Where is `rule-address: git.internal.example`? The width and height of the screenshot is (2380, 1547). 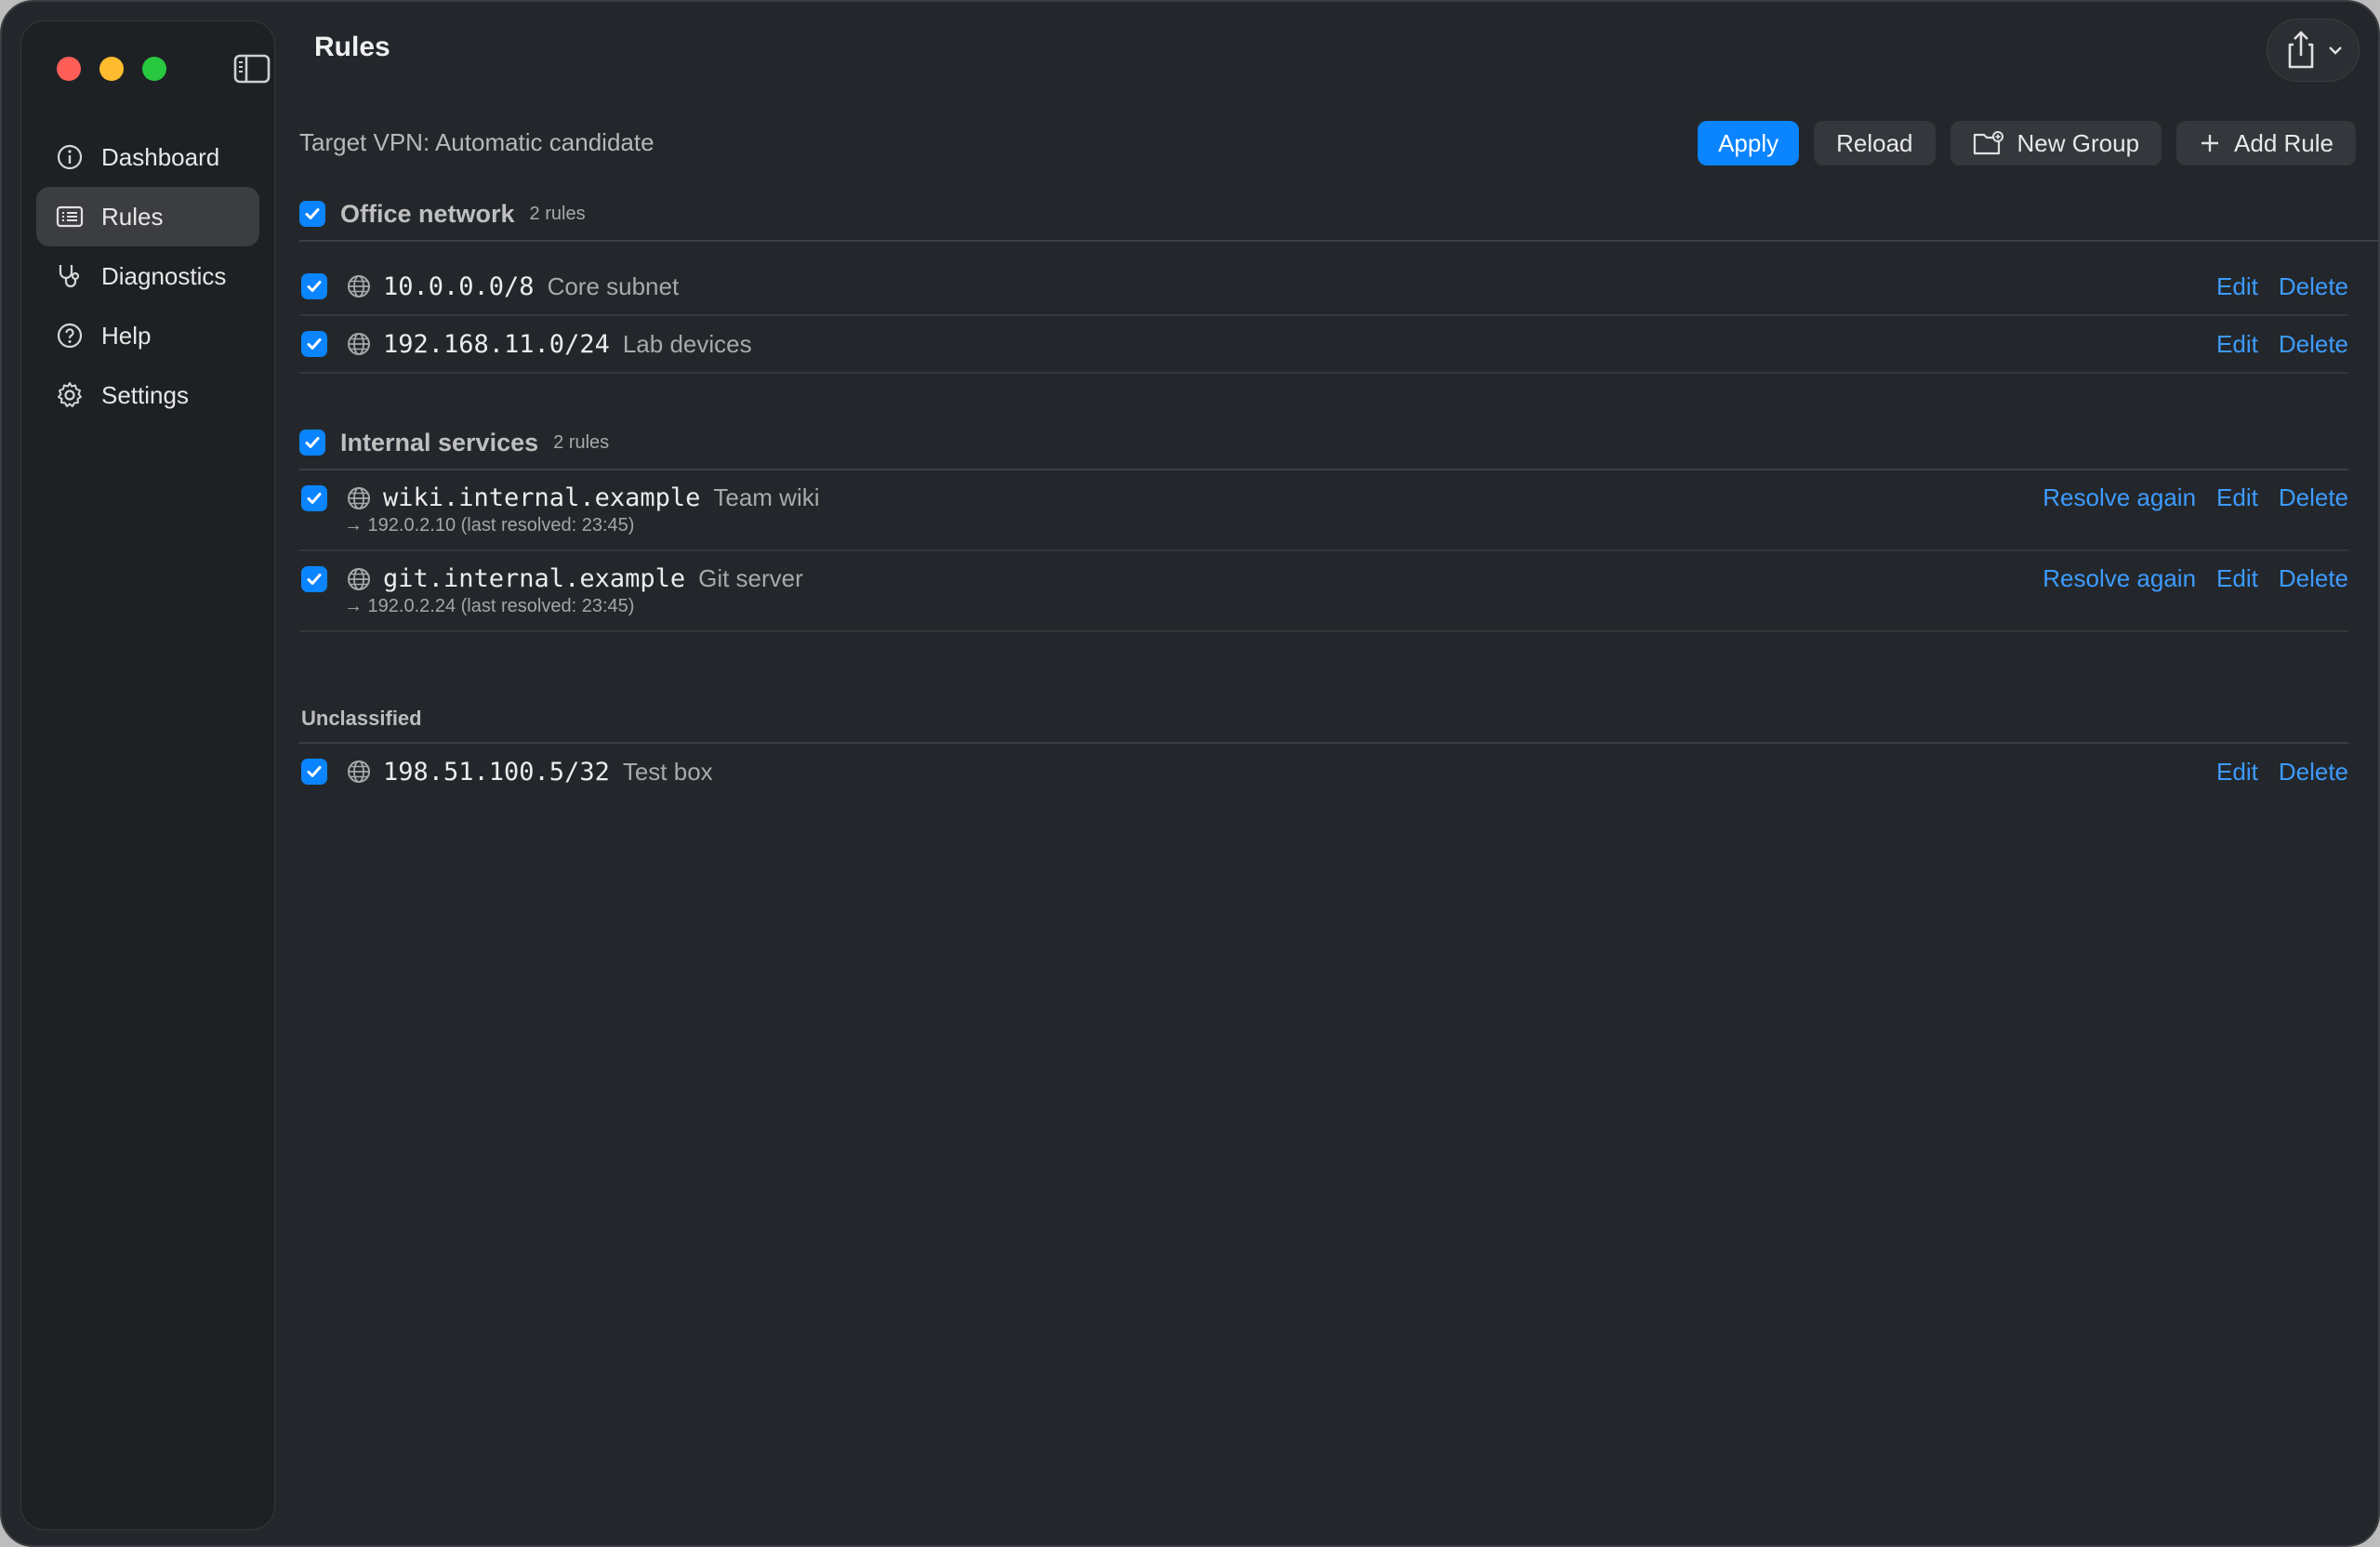
rule-address: git.internal.example is located at coordinates (534, 578).